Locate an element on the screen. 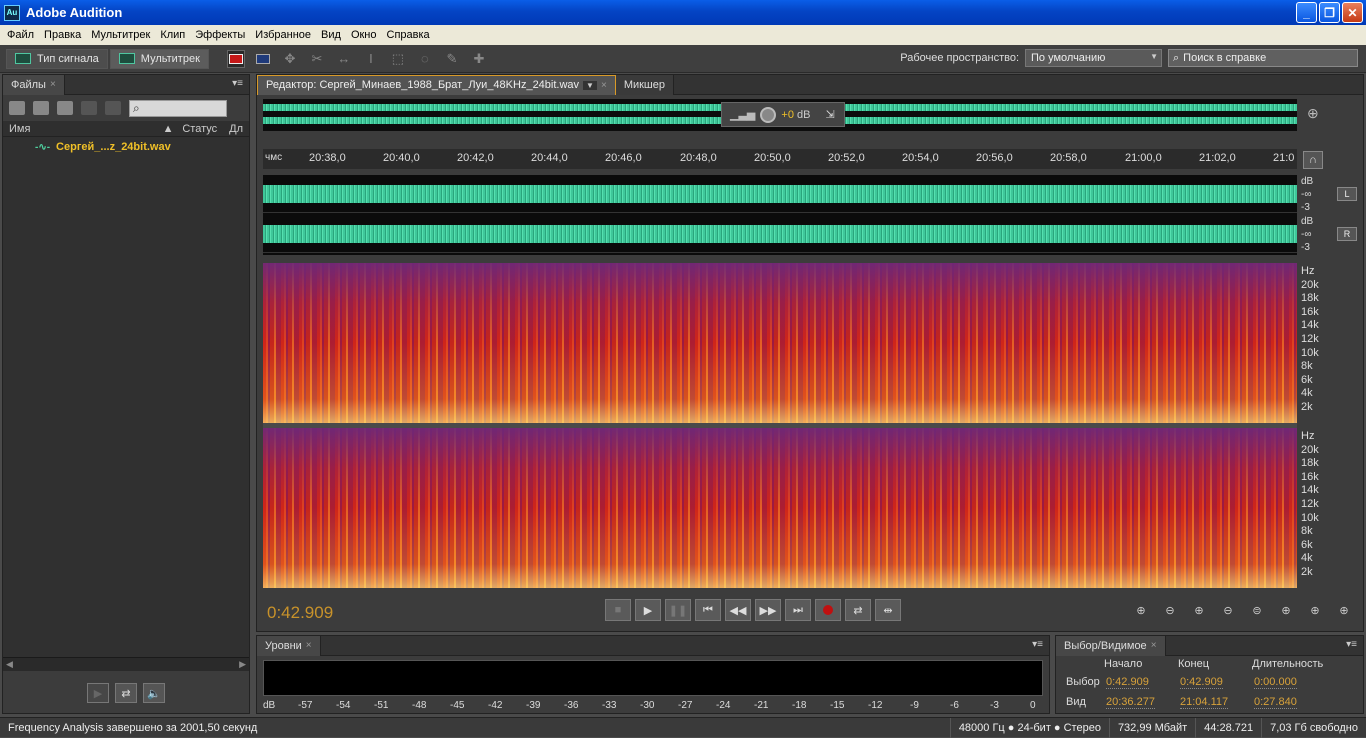 The height and width of the screenshot is (738, 1366). waveform-channels is located at coordinates (780, 215).